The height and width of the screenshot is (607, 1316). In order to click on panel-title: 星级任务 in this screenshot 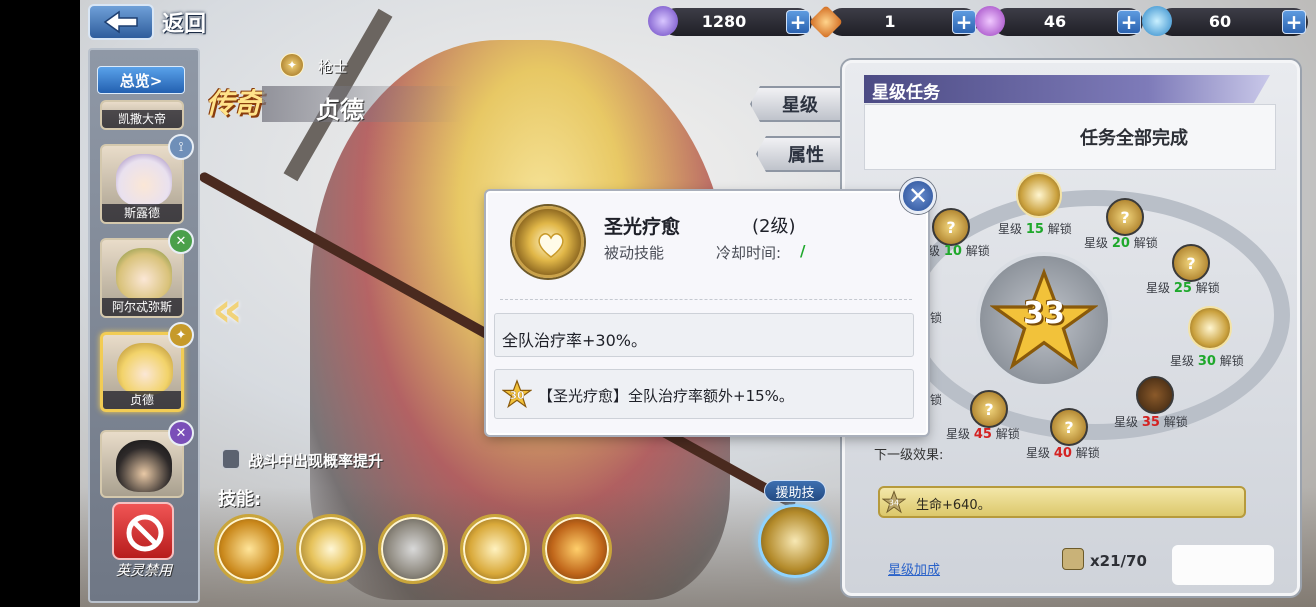, I will do `click(906, 93)`.